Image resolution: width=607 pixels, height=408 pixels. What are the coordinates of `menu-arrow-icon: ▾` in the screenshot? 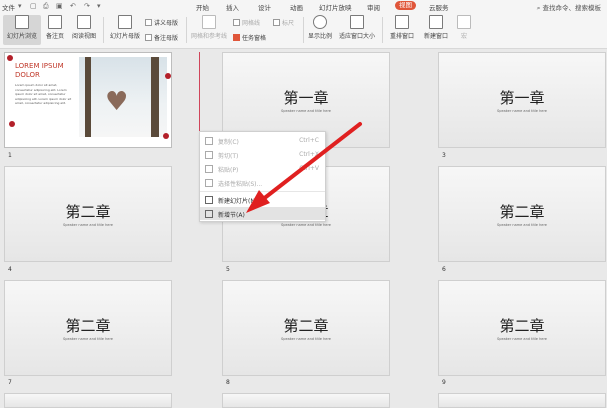 It's located at (20, 6).